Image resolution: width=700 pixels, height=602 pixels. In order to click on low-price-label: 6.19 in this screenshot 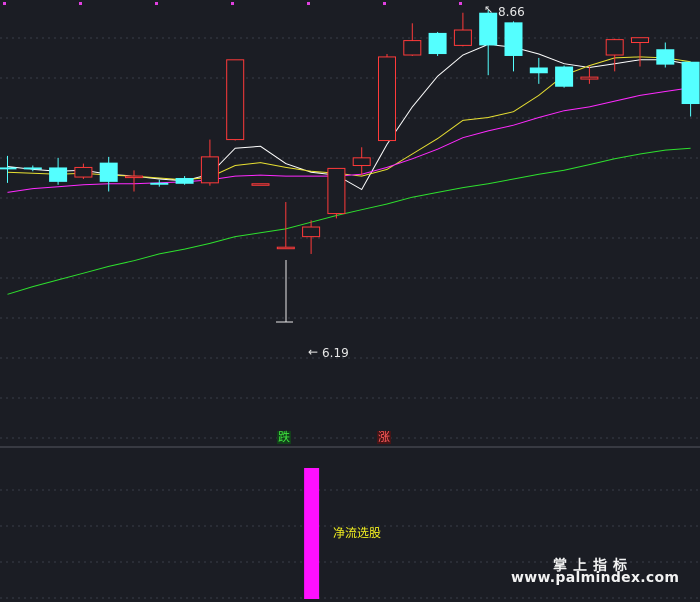, I will do `click(335, 353)`.